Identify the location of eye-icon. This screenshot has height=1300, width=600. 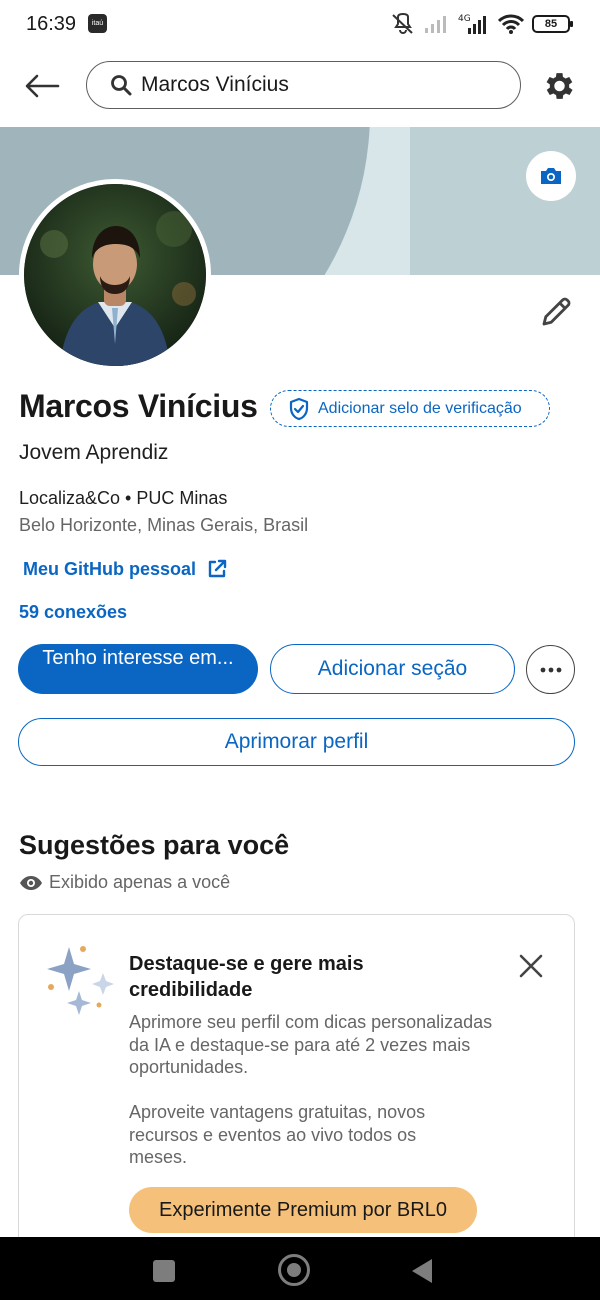
(31, 882).